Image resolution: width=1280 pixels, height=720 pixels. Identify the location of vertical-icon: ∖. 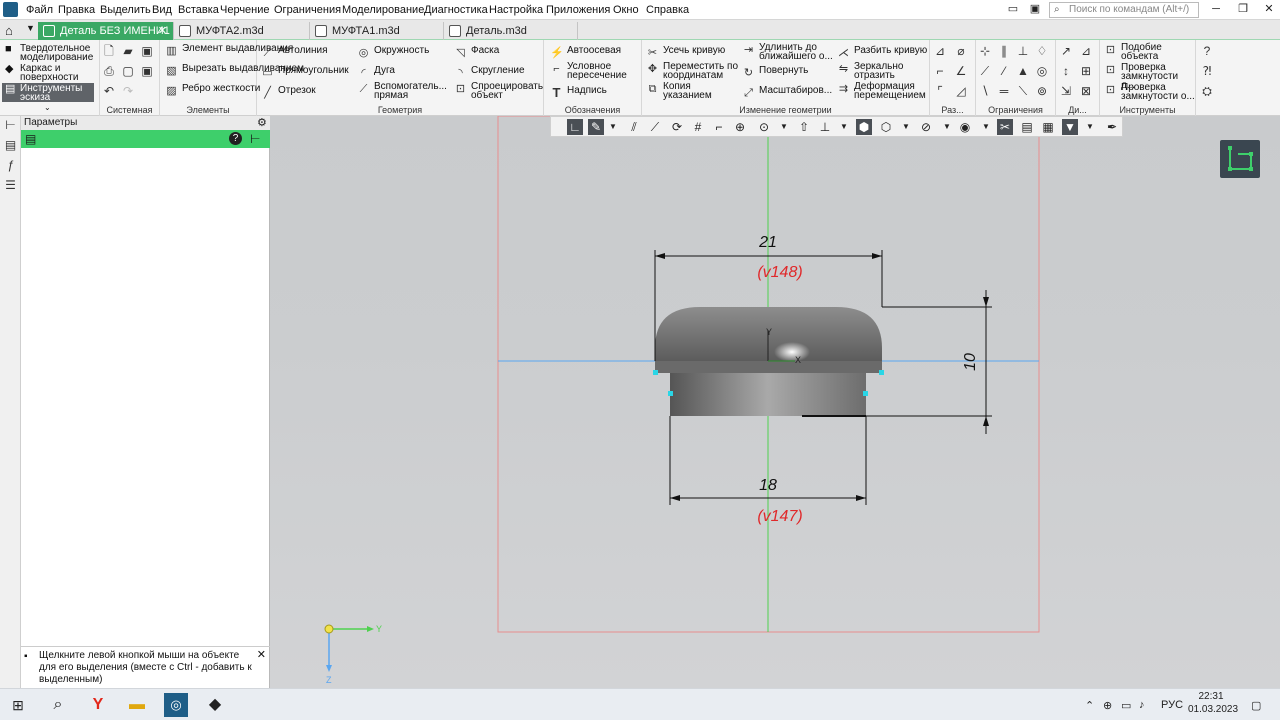
(985, 91).